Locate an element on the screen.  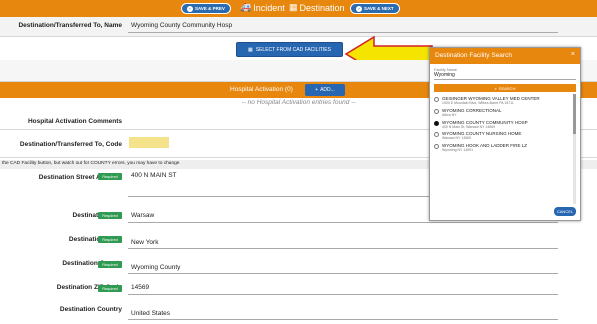
scrollbar-thumb is located at coordinates (574, 114).